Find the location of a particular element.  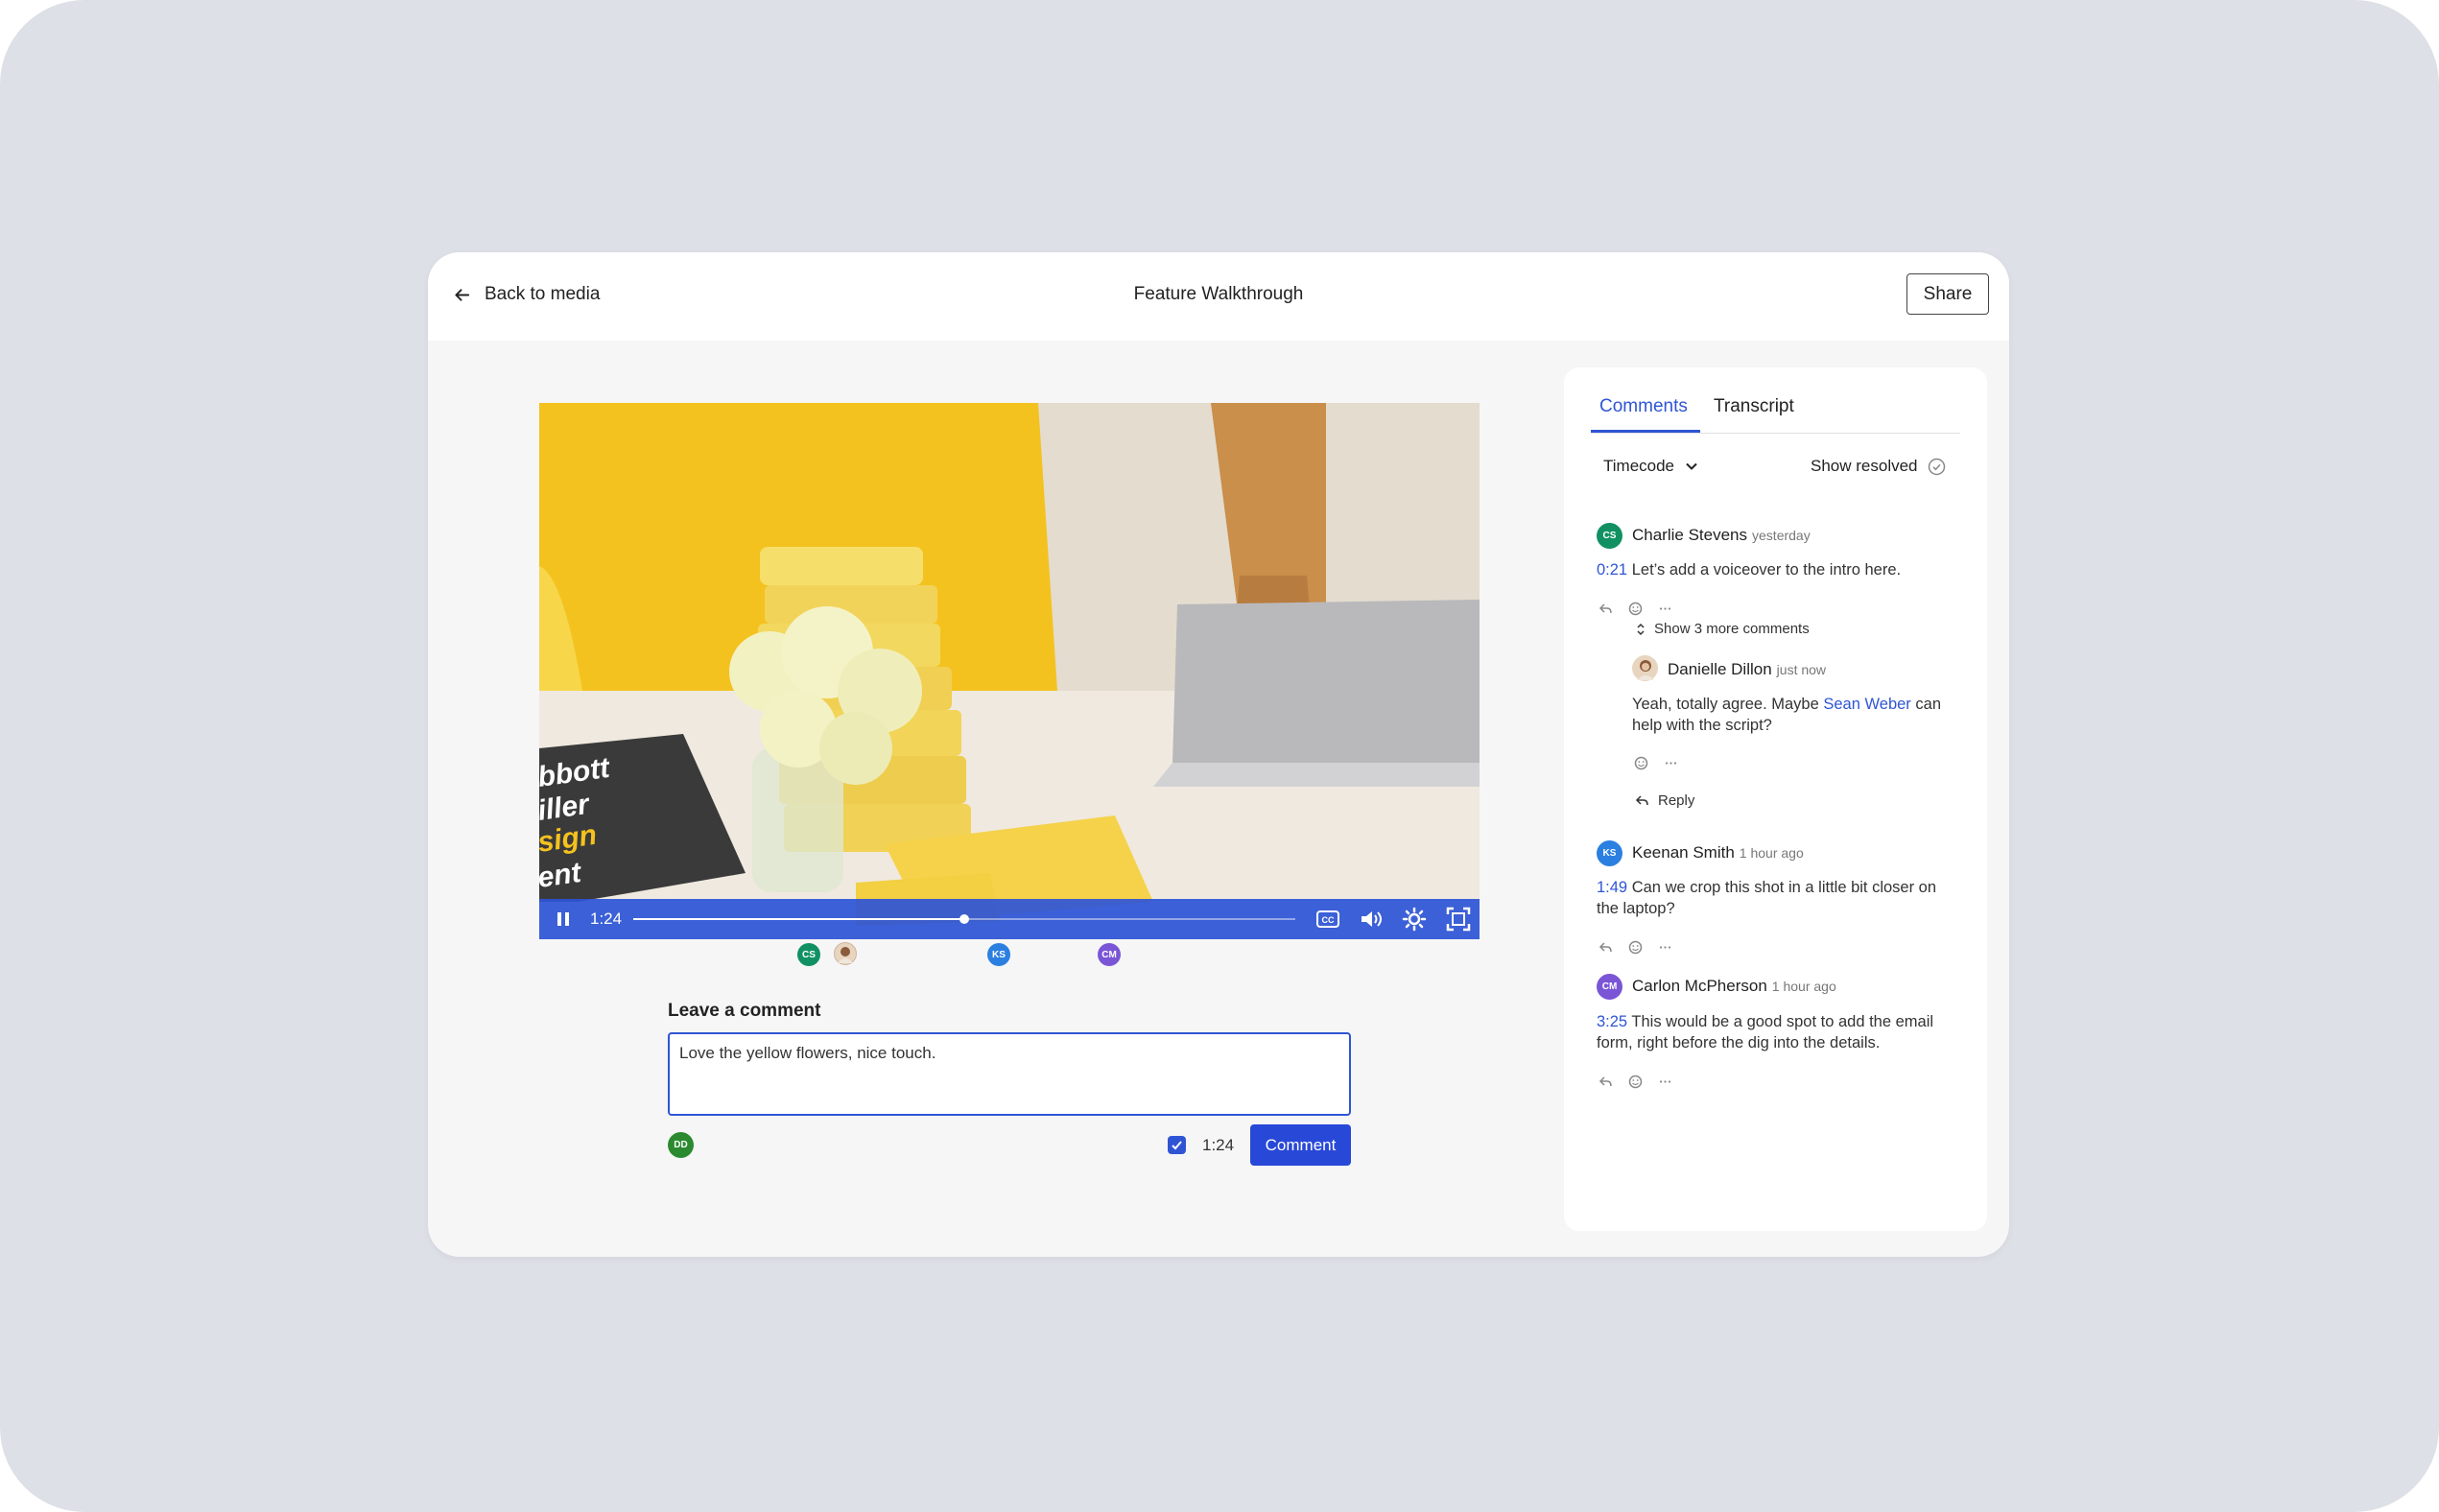

page-title: Feature Walkthrough is located at coordinates (1218, 294).